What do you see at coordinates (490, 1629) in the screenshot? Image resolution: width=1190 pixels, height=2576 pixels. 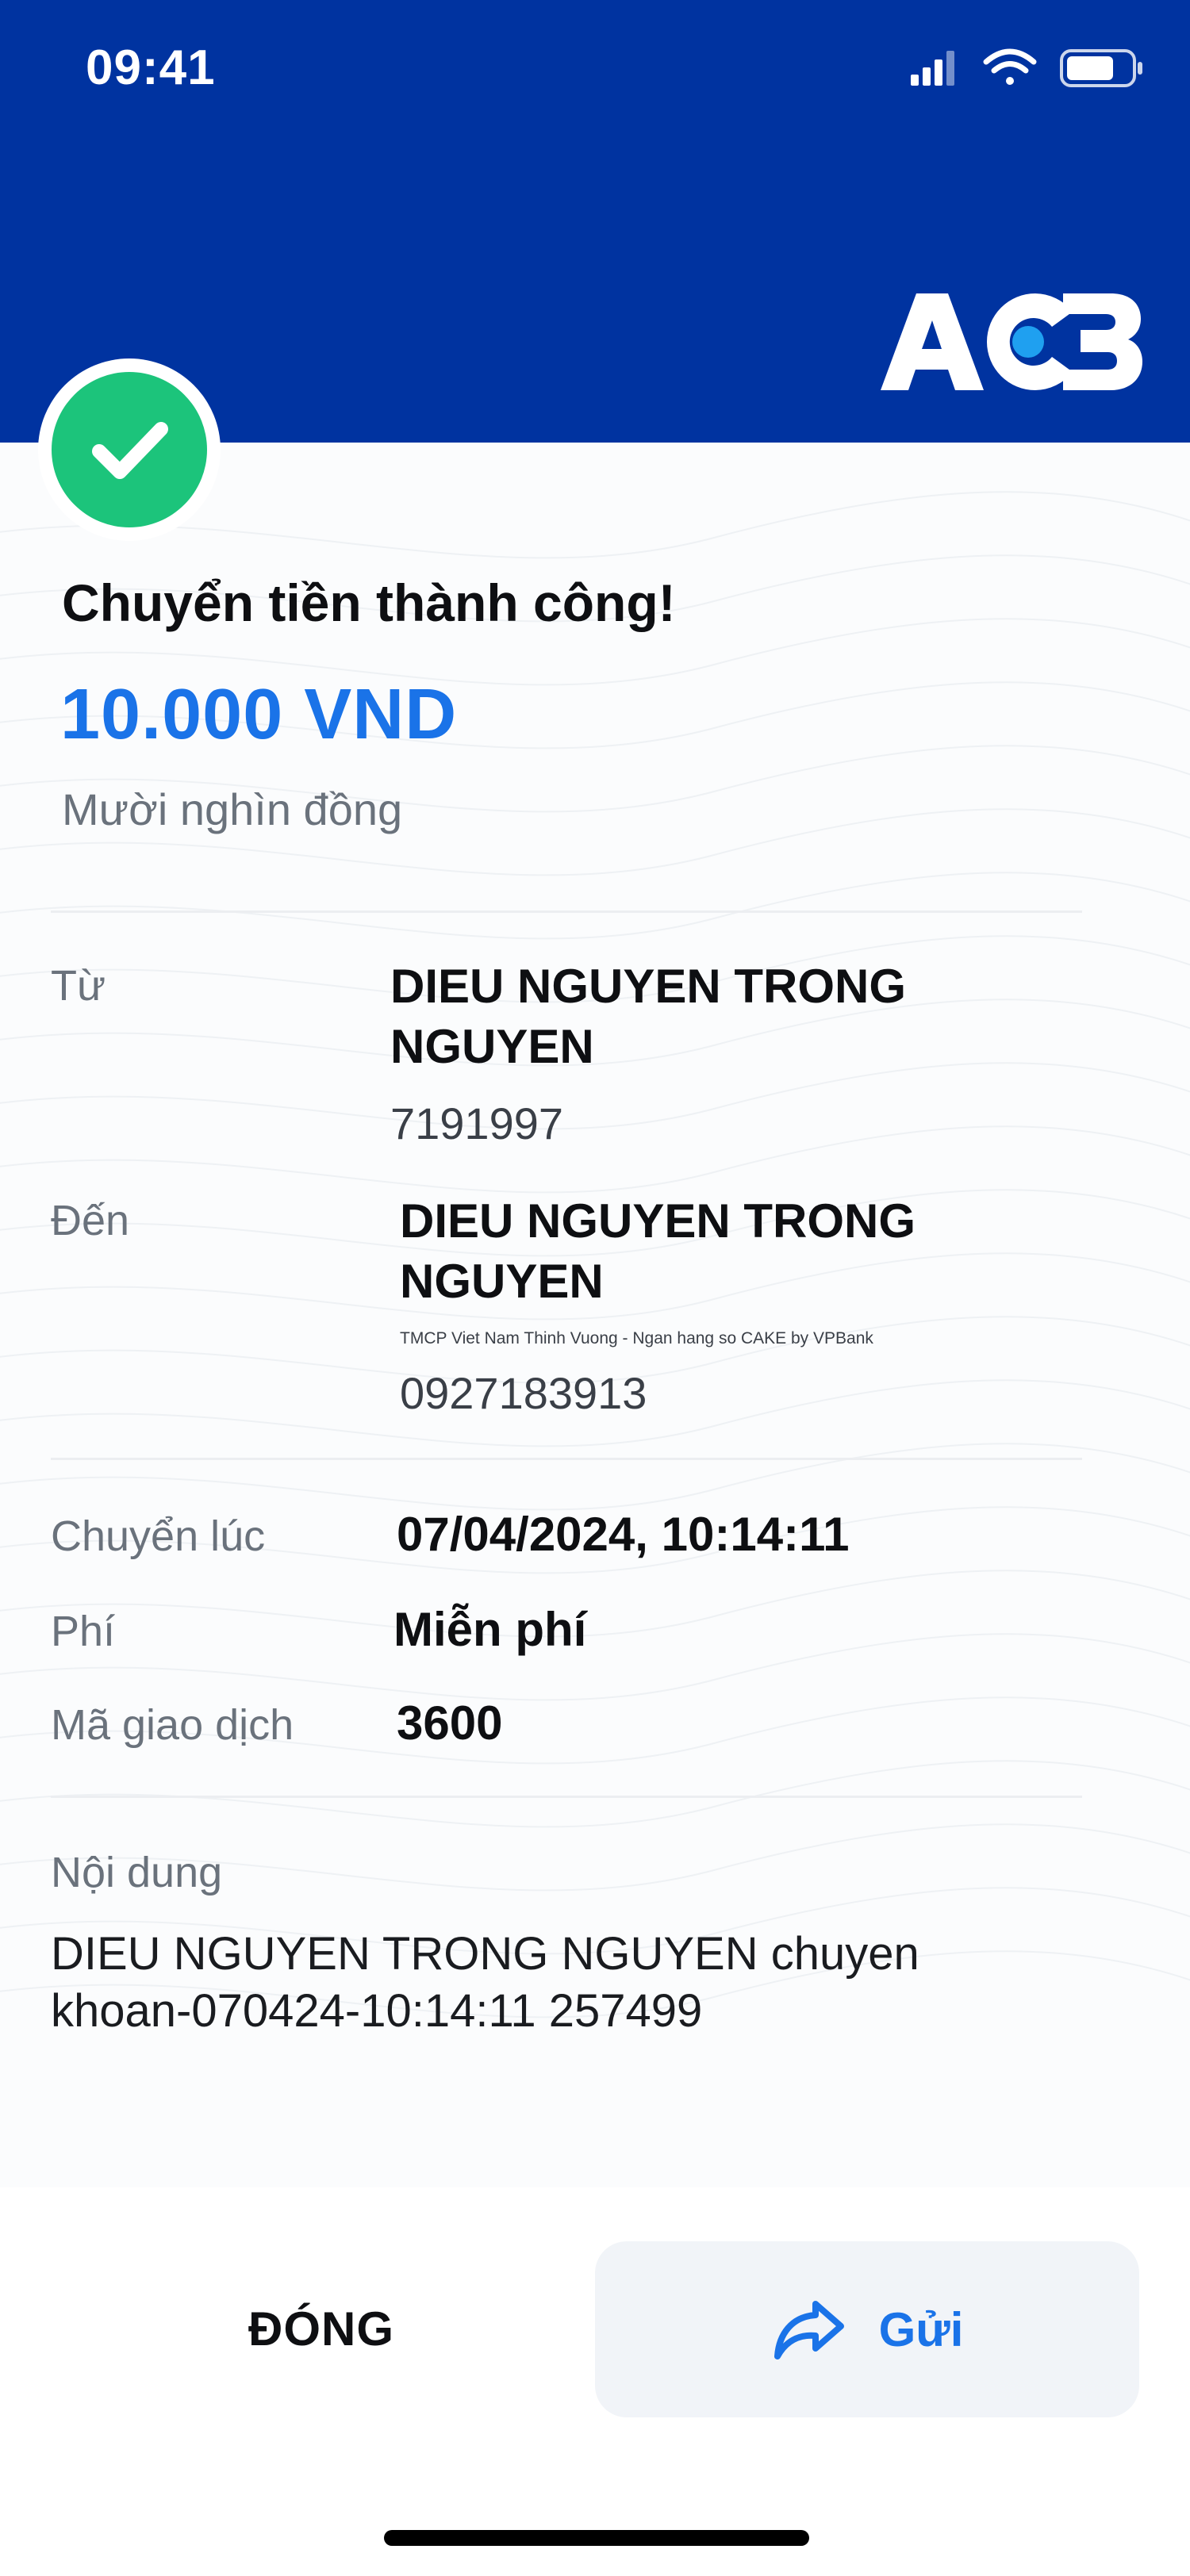 I see `fee-value: Miễn phí` at bounding box center [490, 1629].